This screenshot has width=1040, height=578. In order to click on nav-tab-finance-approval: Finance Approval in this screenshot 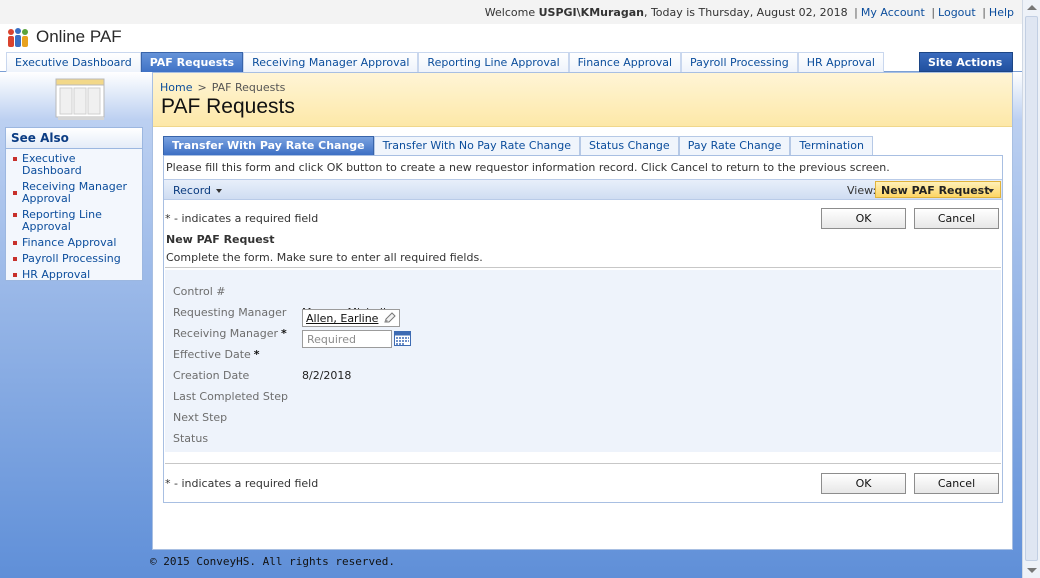, I will do `click(625, 62)`.